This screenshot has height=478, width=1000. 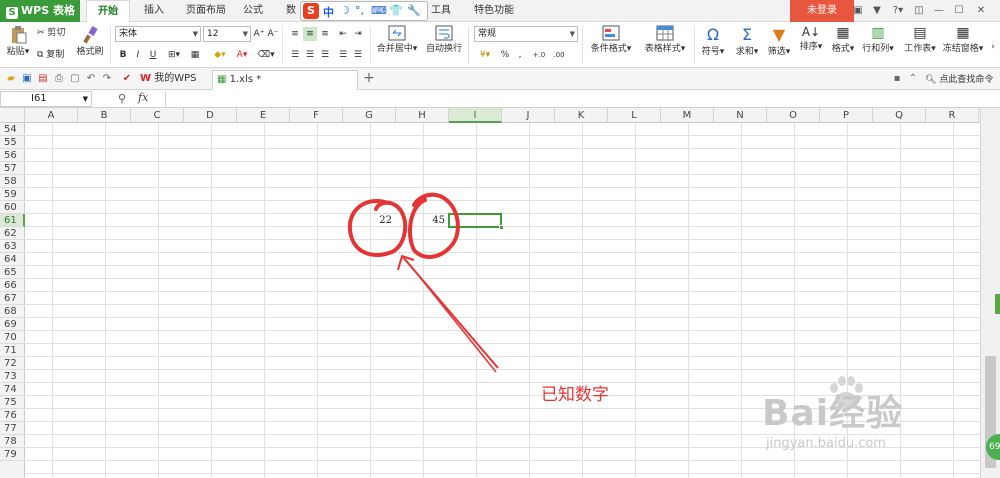 What do you see at coordinates (878, 39) in the screenshot?
I see `rows-cols-button: ▥ 行和列▾` at bounding box center [878, 39].